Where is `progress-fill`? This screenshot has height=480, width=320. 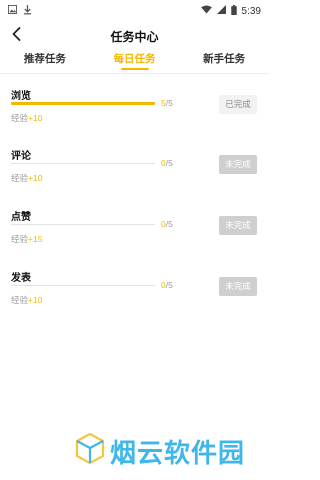
progress-fill is located at coordinates (83, 103).